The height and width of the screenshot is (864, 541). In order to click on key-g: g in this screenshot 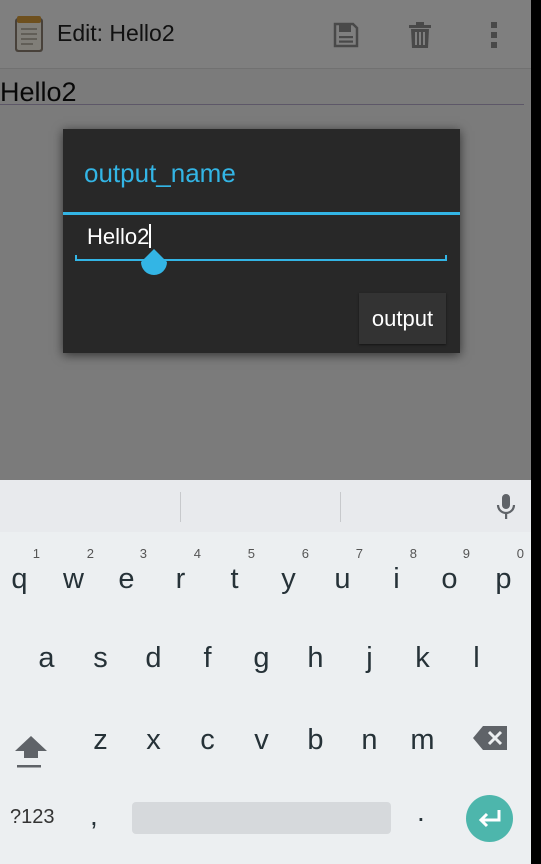, I will do `click(261, 655)`.